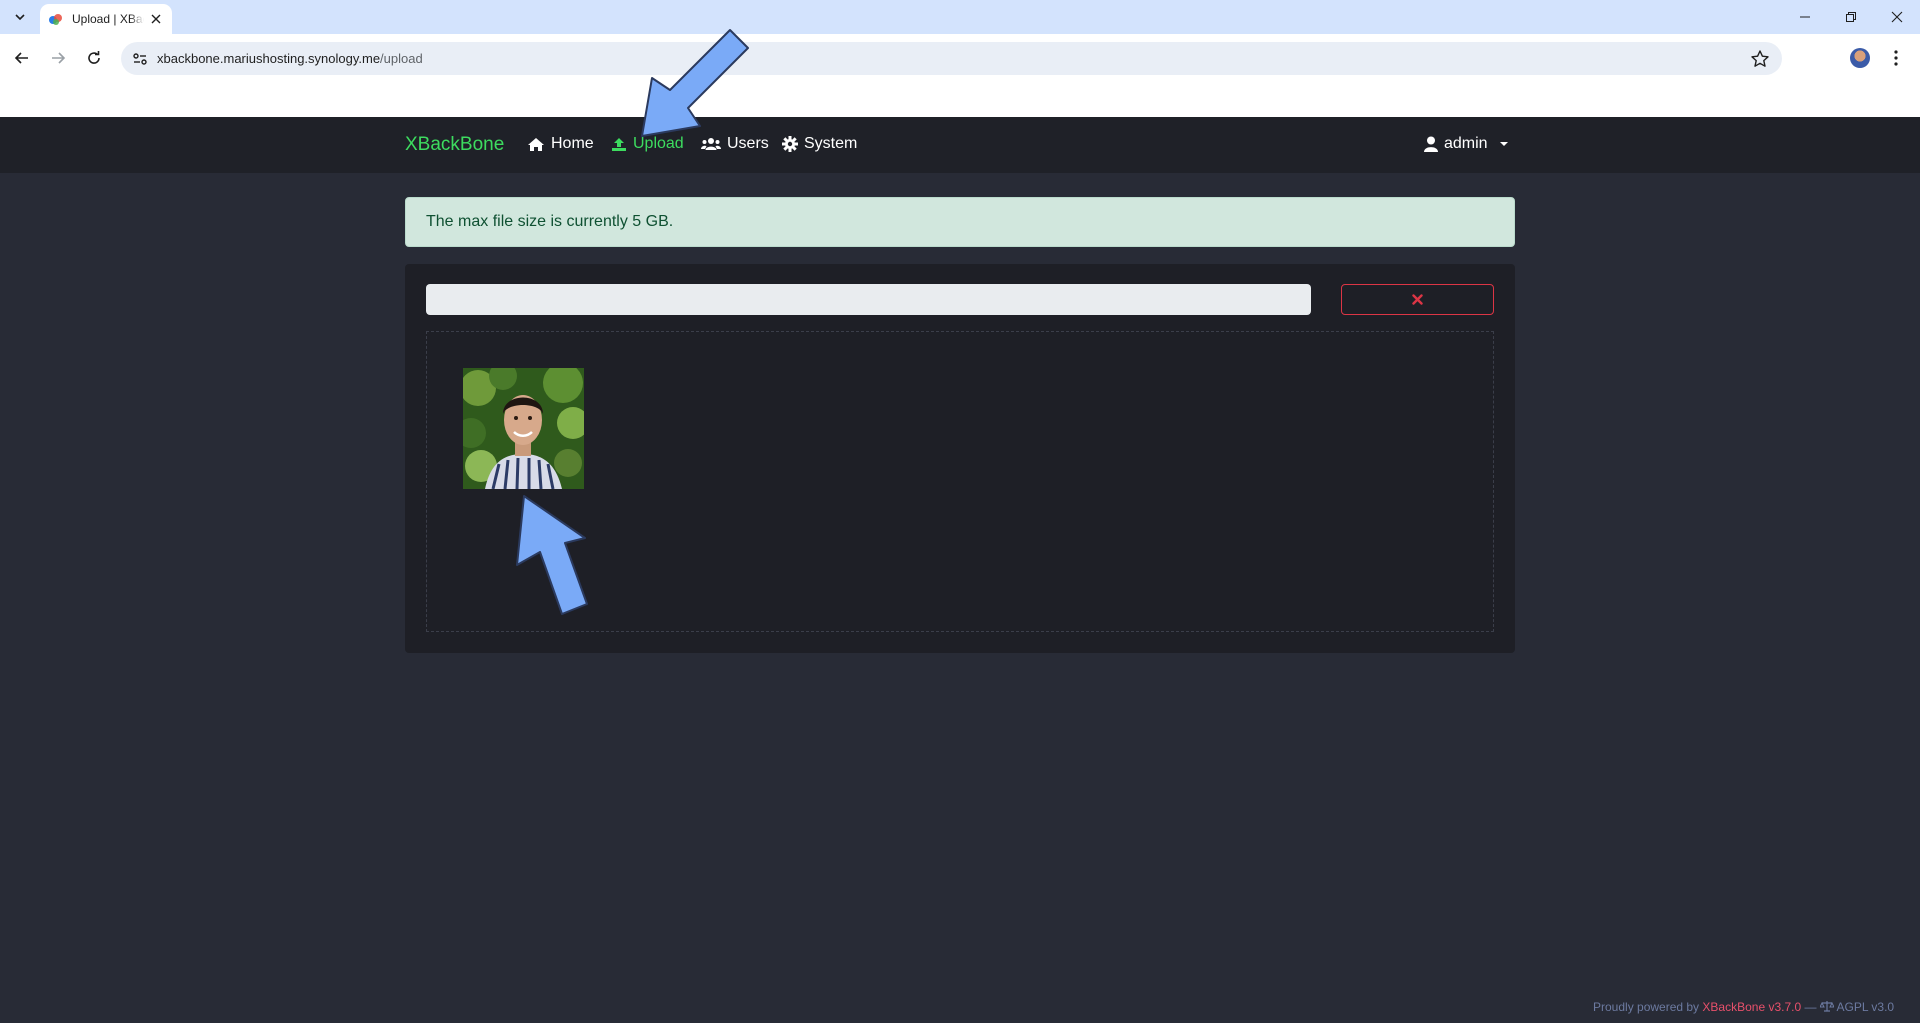 This screenshot has height=1023, width=1920. I want to click on footer-prefix: Proudly powered by, so click(1646, 1007).